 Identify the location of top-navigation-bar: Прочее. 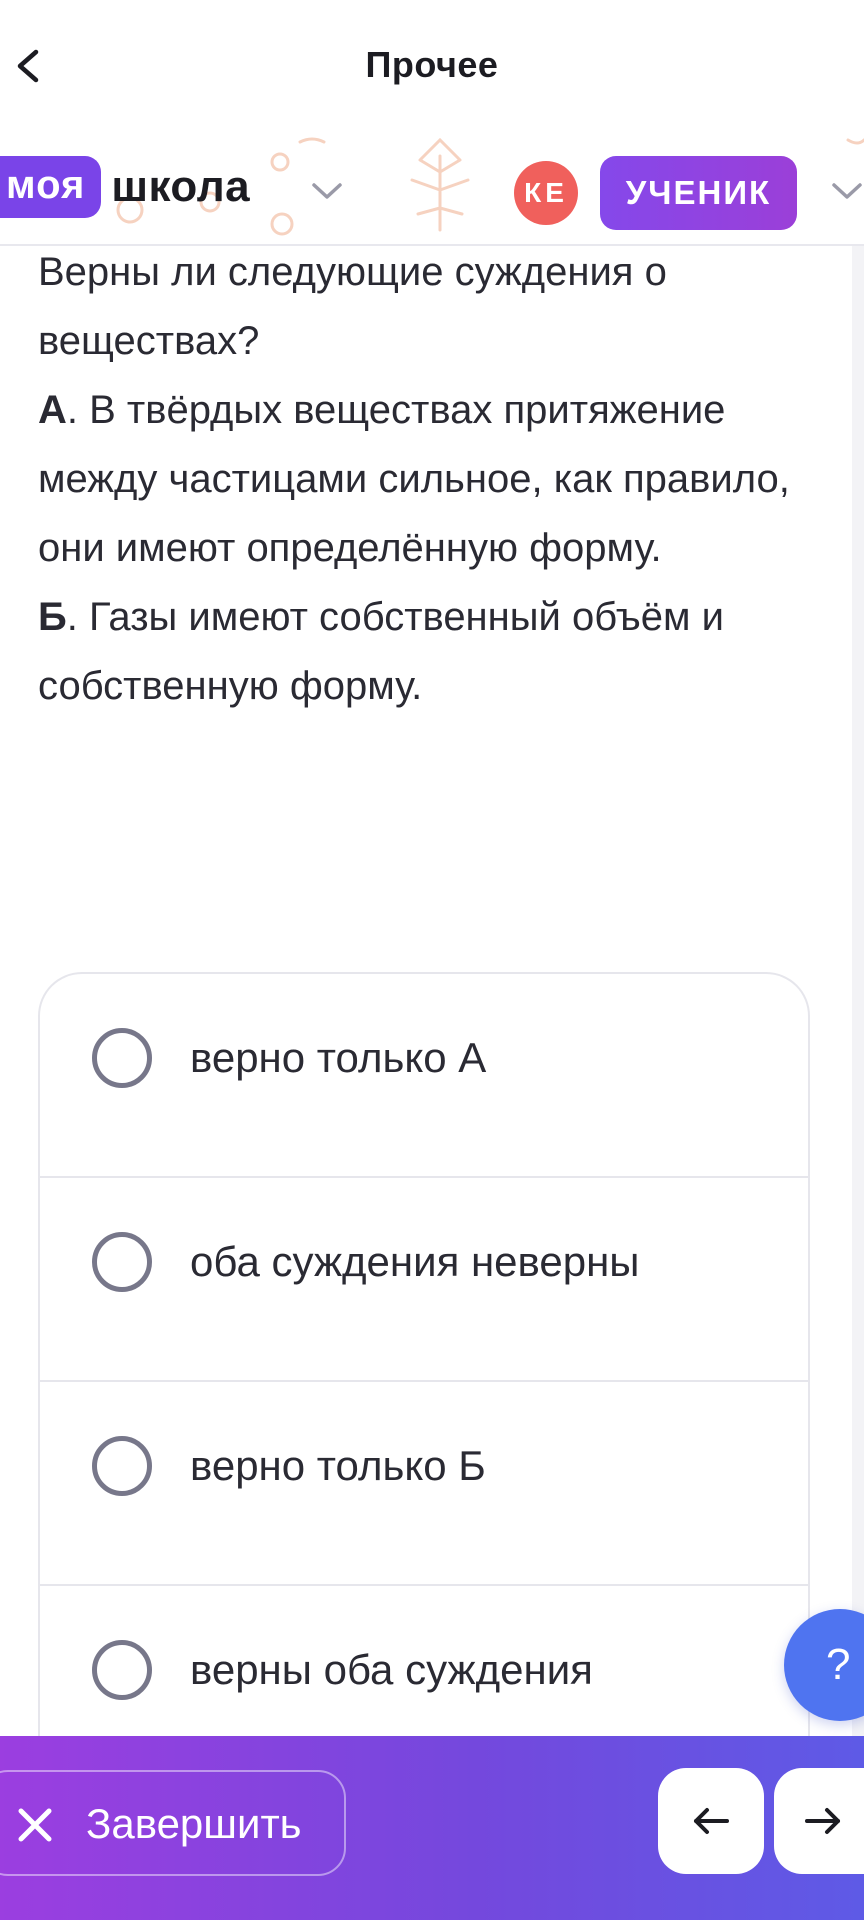
(432, 66).